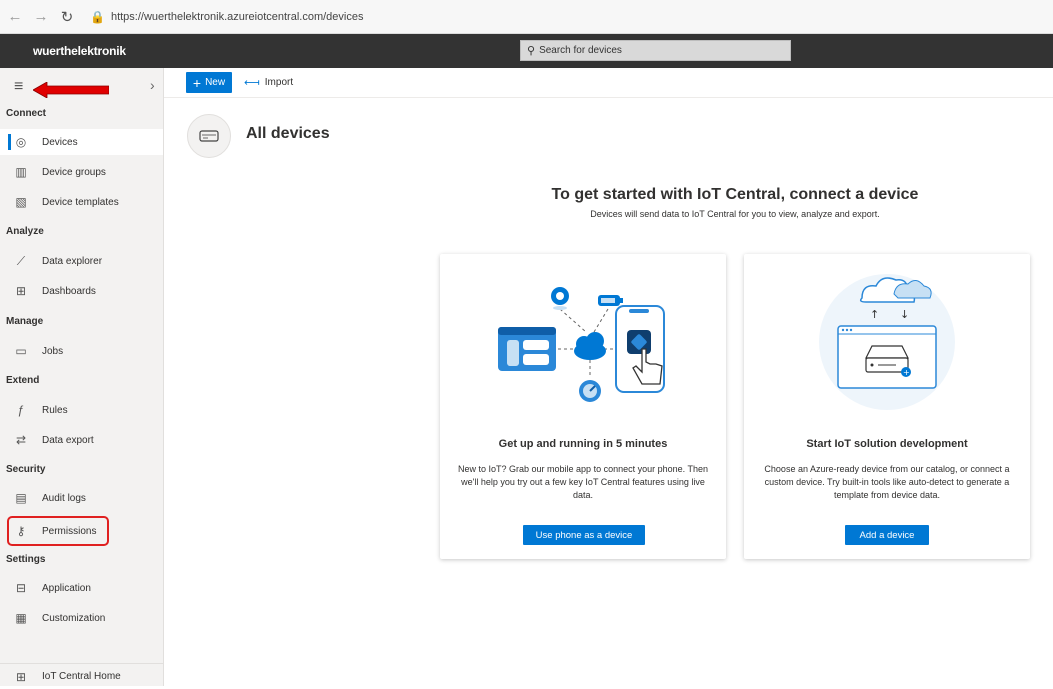 The height and width of the screenshot is (689, 1053). Describe the element at coordinates (887, 444) in the screenshot. I see `card-title: Start IoT solution development` at that location.